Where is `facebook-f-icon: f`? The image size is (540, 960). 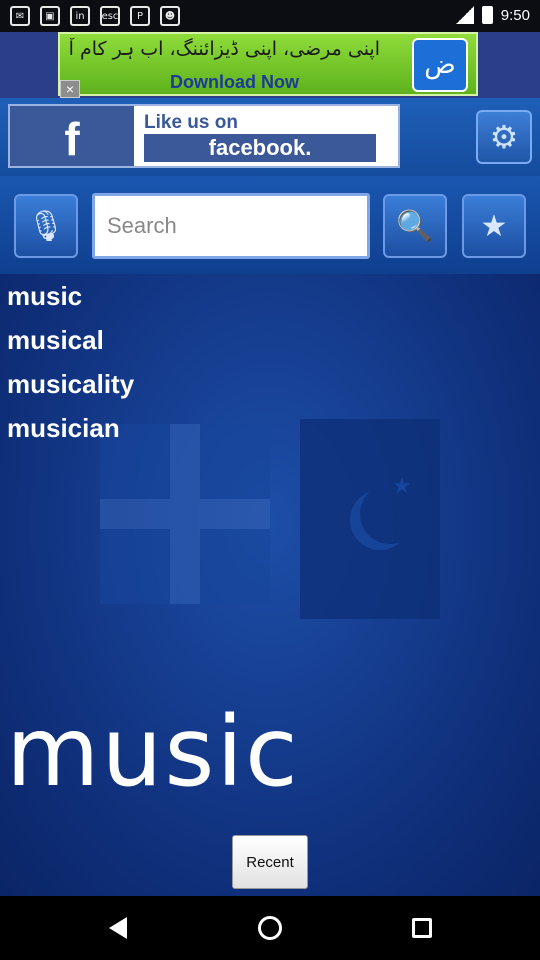 facebook-f-icon: f is located at coordinates (72, 136).